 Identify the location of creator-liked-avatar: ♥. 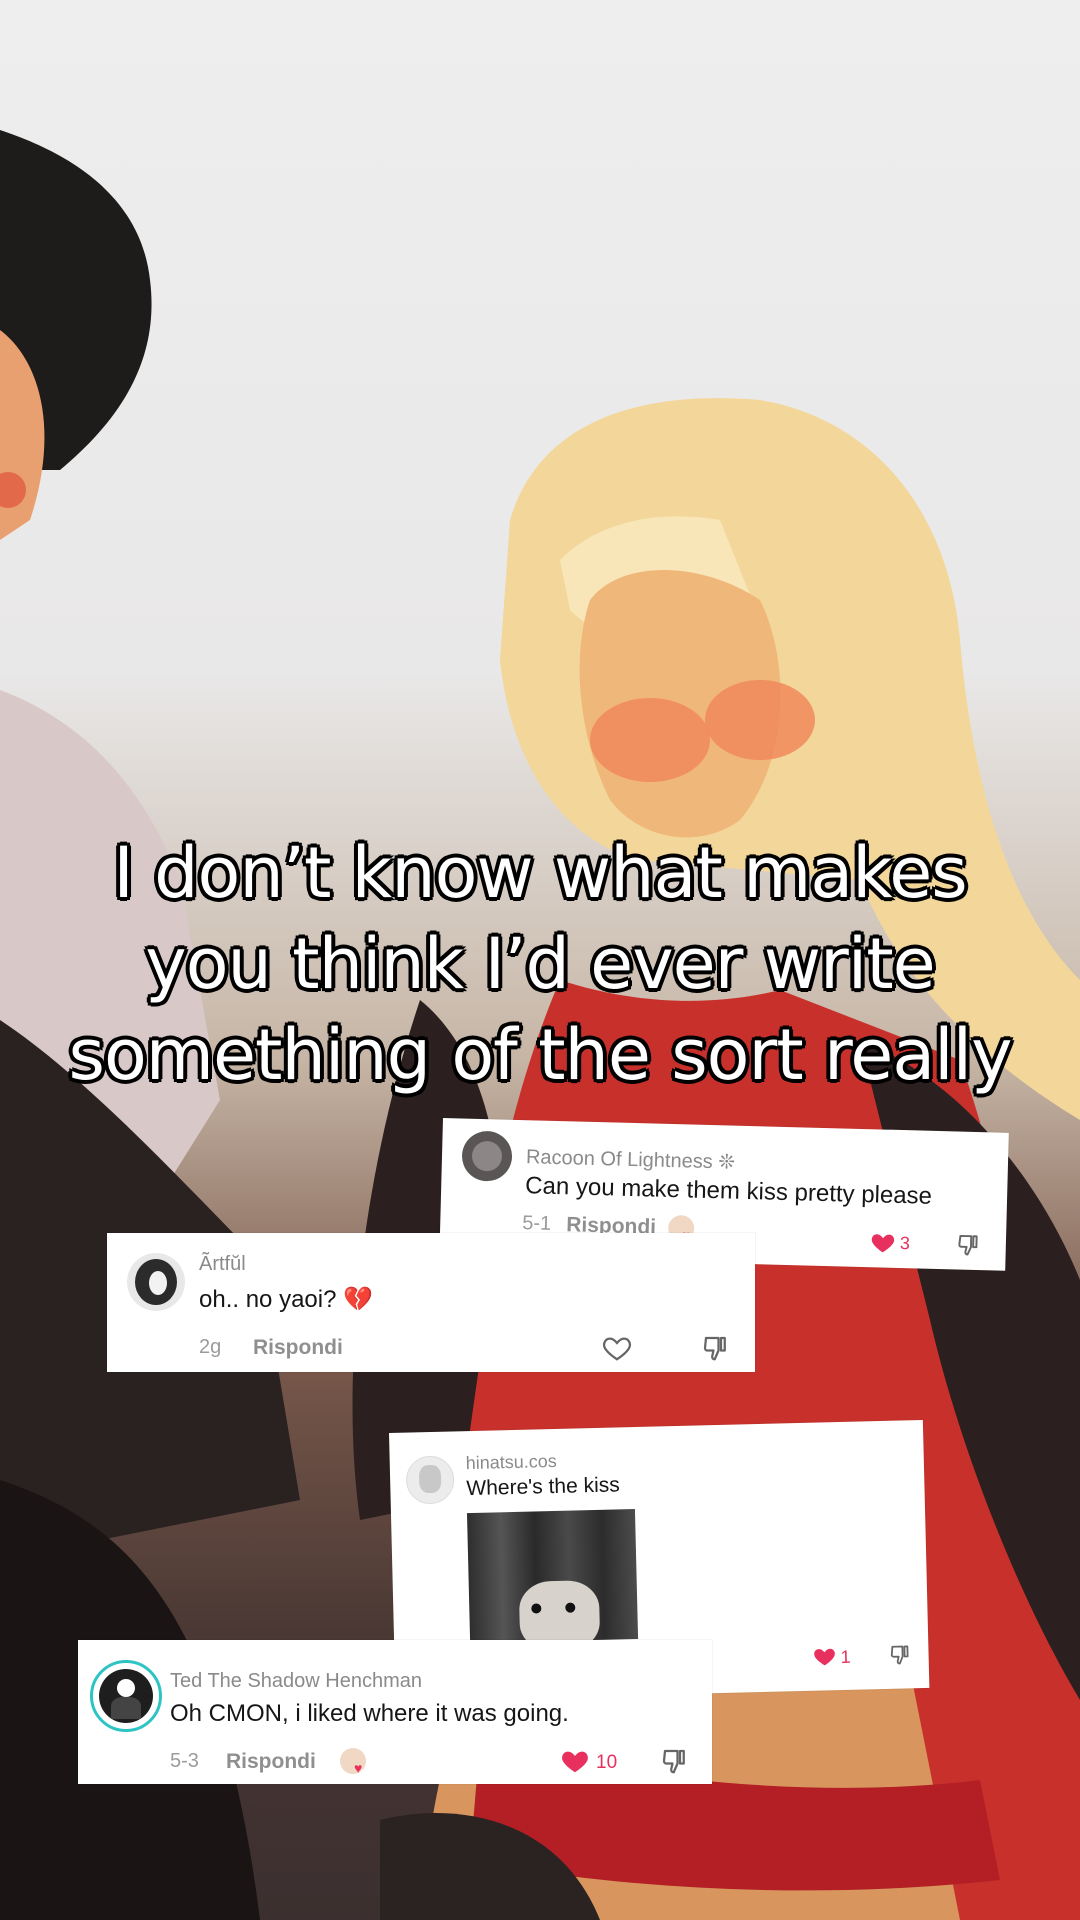
(353, 1761).